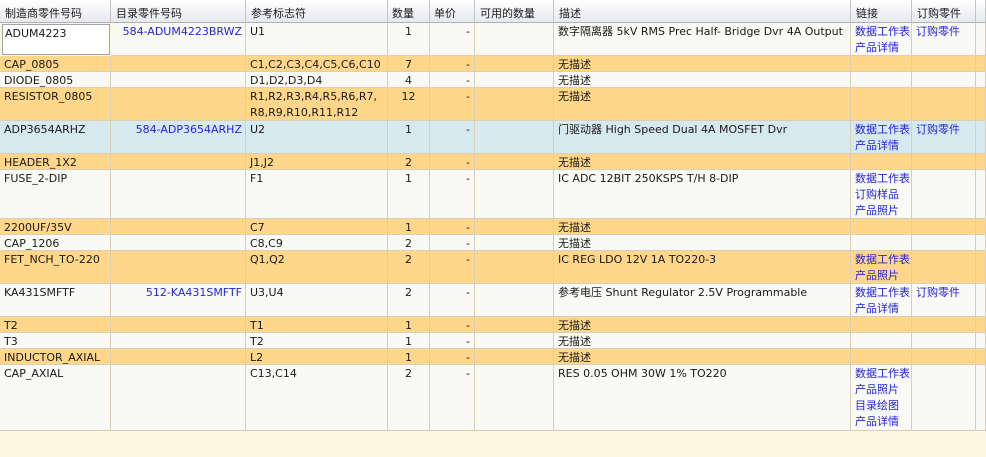 The image size is (986, 457). I want to click on header-reference: 参考标志符, so click(317, 11).